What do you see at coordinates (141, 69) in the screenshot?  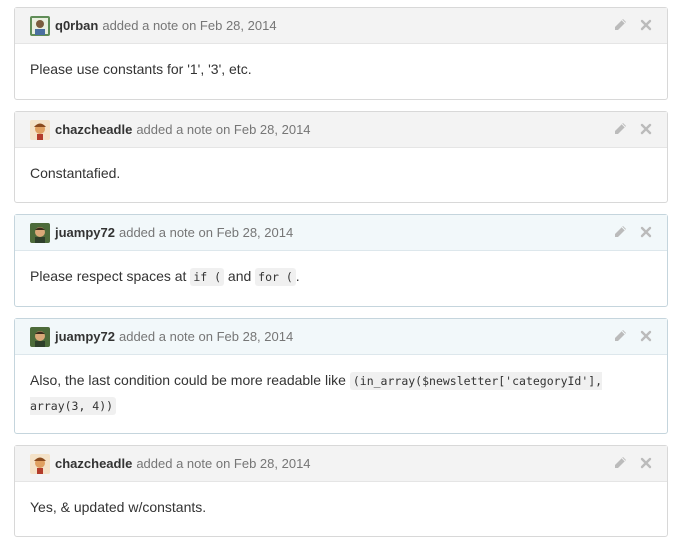 I see `note-text: Please use constants for '1', '3', etc.` at bounding box center [141, 69].